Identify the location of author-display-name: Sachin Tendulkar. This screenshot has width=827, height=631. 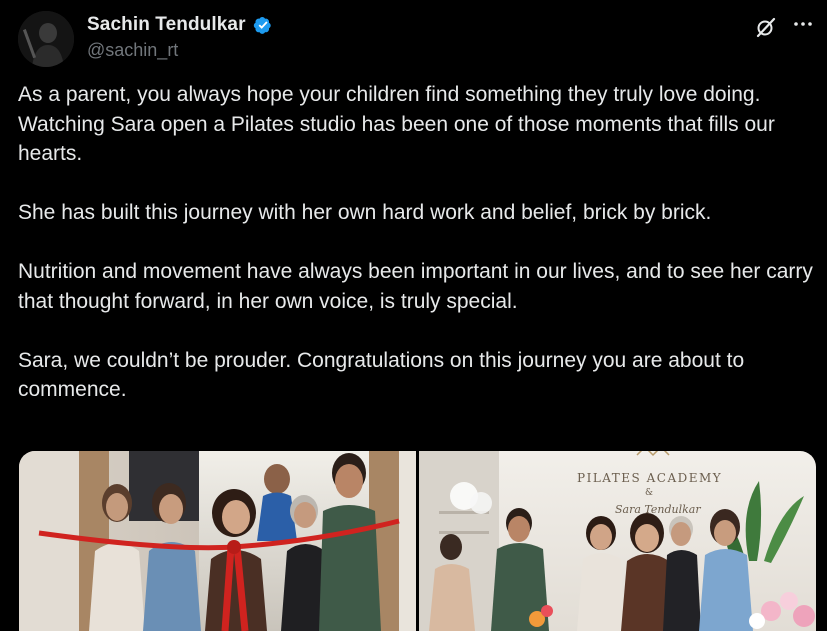
(166, 25).